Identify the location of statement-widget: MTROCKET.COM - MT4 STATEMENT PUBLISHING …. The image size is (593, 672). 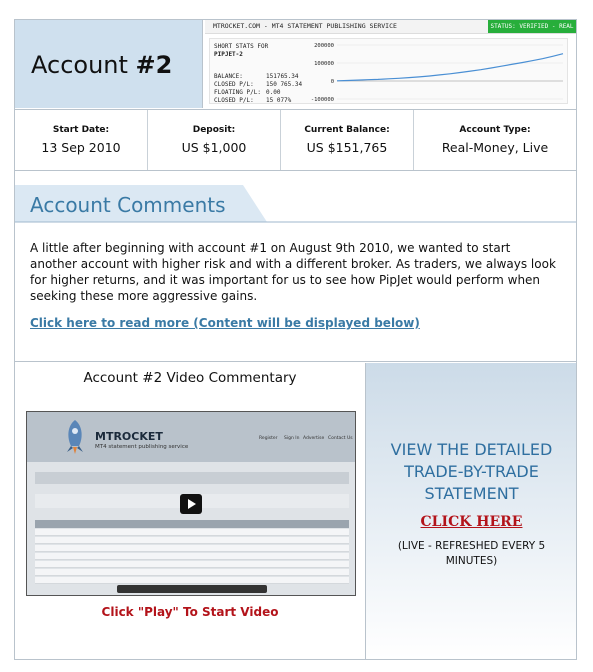
(390, 64).